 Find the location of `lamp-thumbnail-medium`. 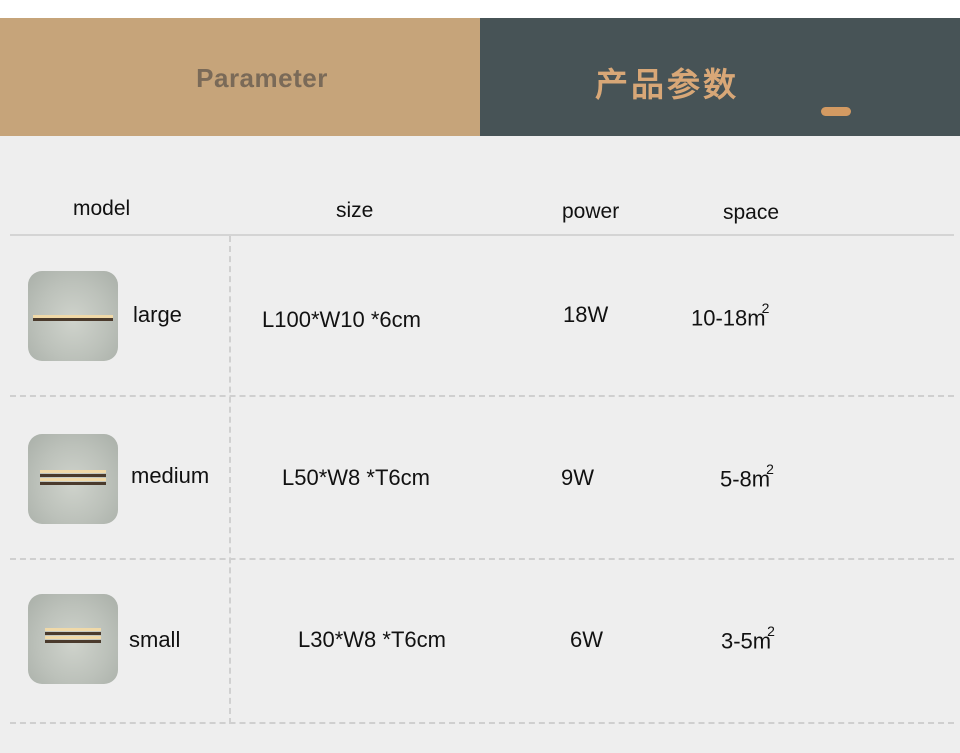

lamp-thumbnail-medium is located at coordinates (73, 479).